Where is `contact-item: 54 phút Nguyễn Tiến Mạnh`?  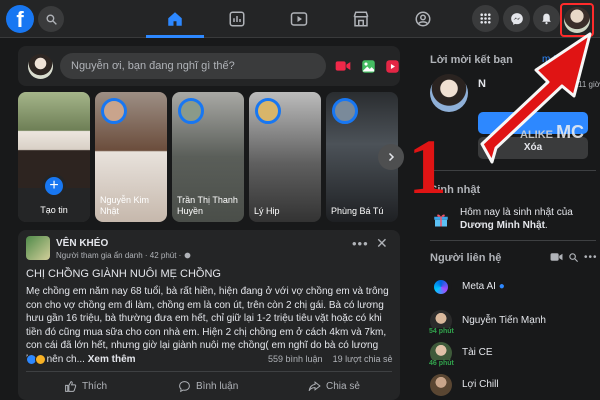 contact-item: 54 phút Nguyễn Tiến Mạnh is located at coordinates (514, 322).